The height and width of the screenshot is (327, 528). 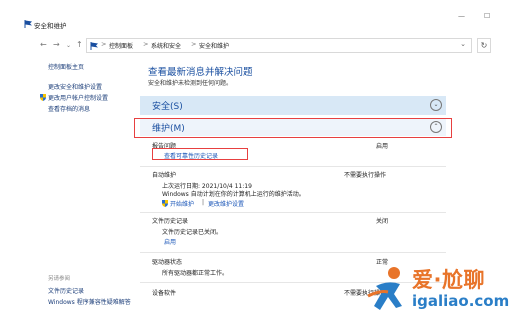 I want to click on security-section-header: 安全(S) ⌄, so click(x=293, y=105).